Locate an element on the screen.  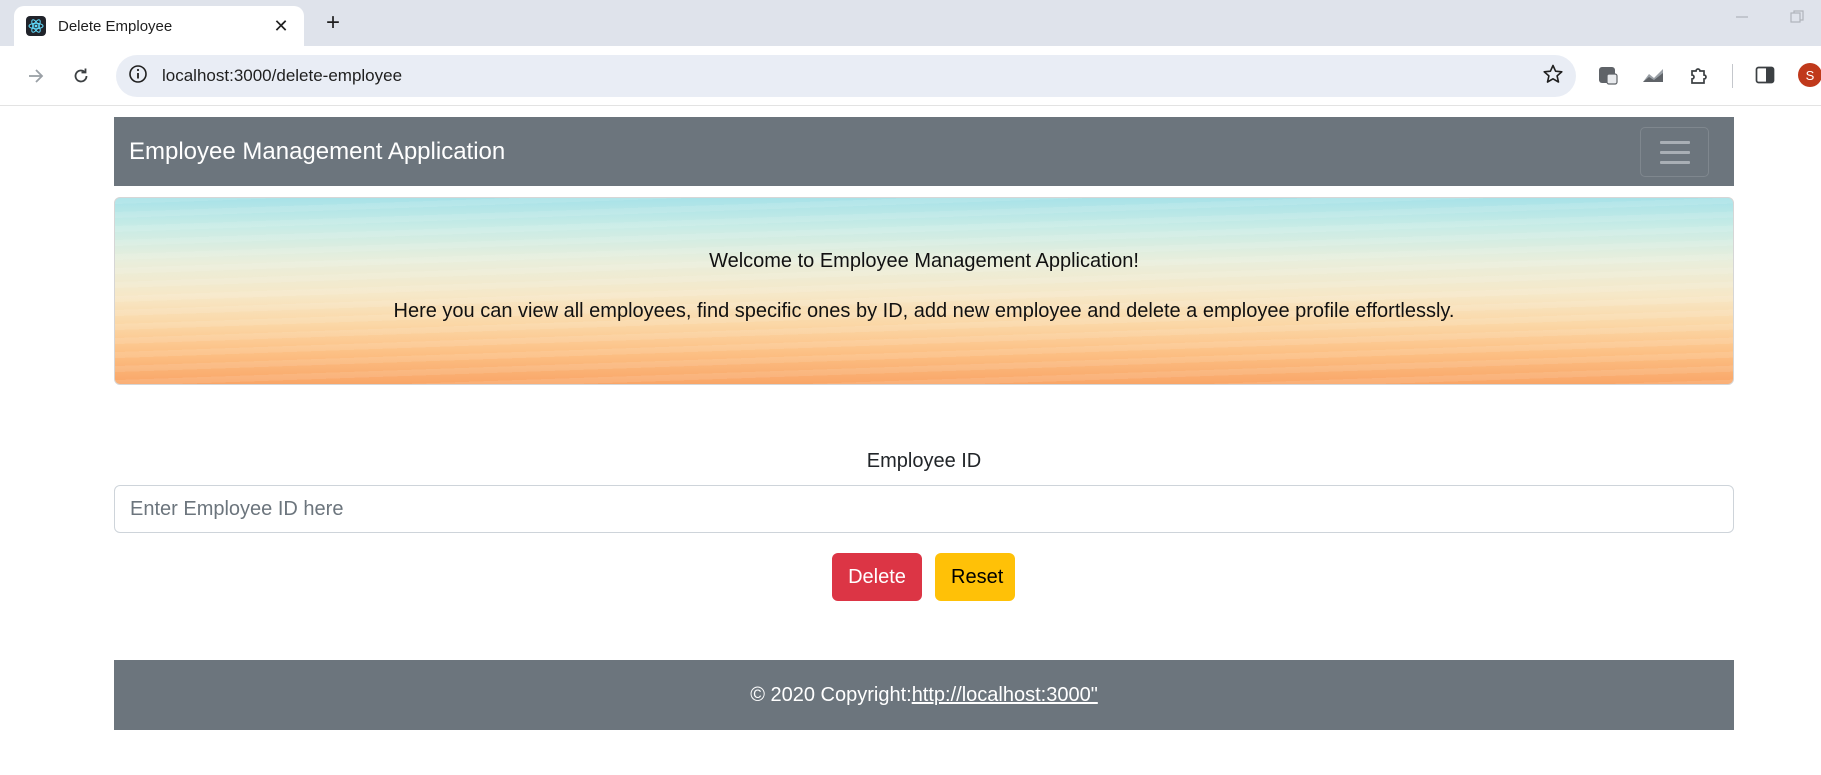
extensions-puzzle-icon is located at coordinates (1699, 75).